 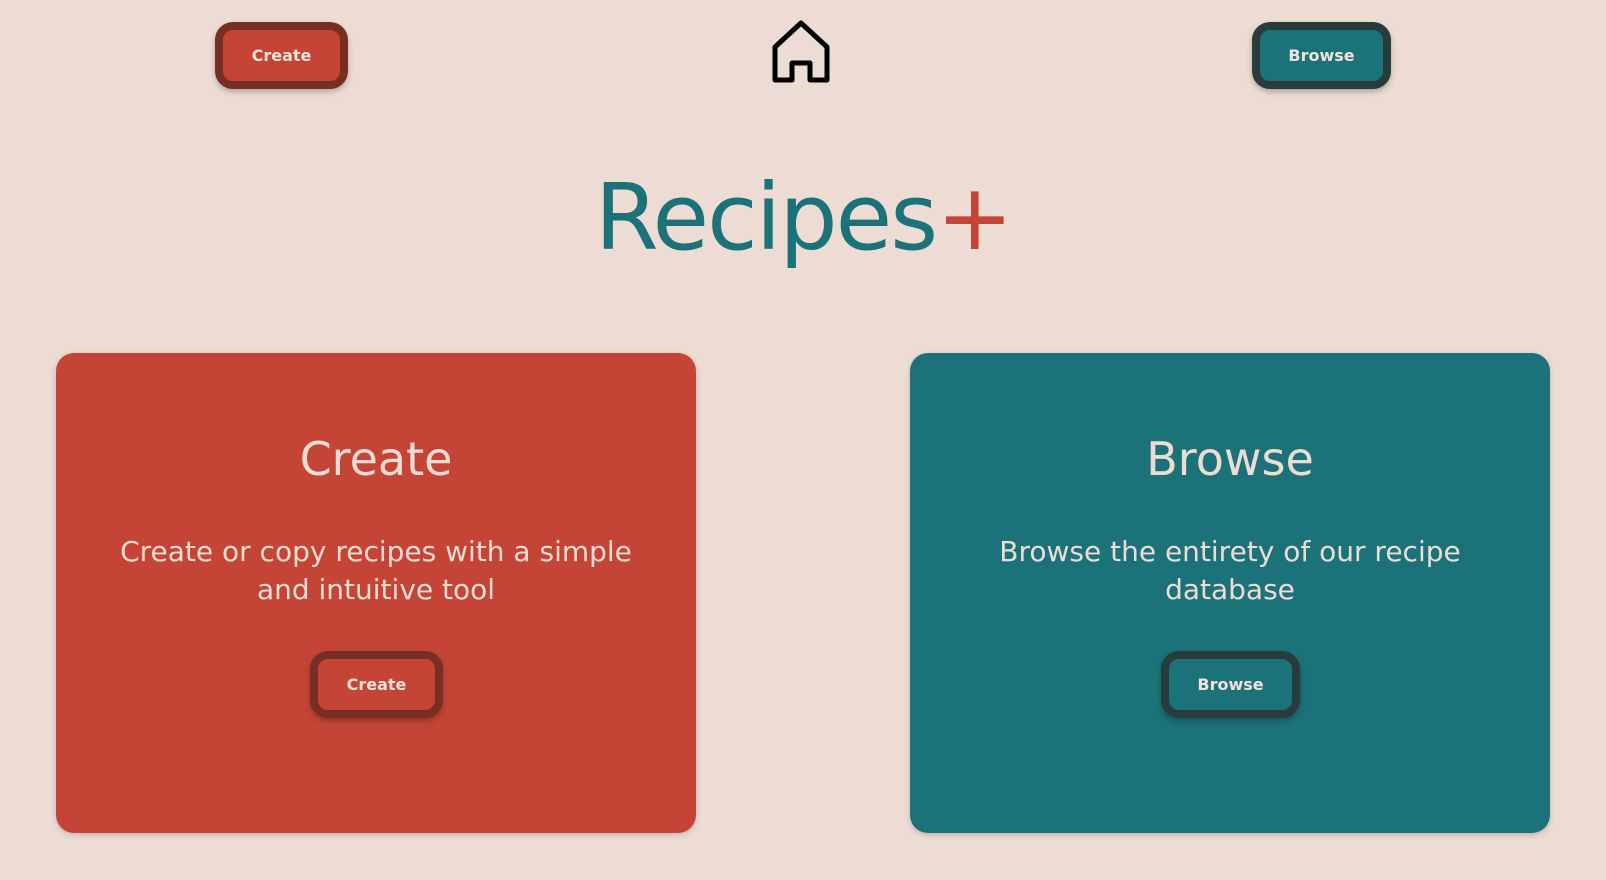 What do you see at coordinates (974, 217) in the screenshot?
I see `title-plus: +` at bounding box center [974, 217].